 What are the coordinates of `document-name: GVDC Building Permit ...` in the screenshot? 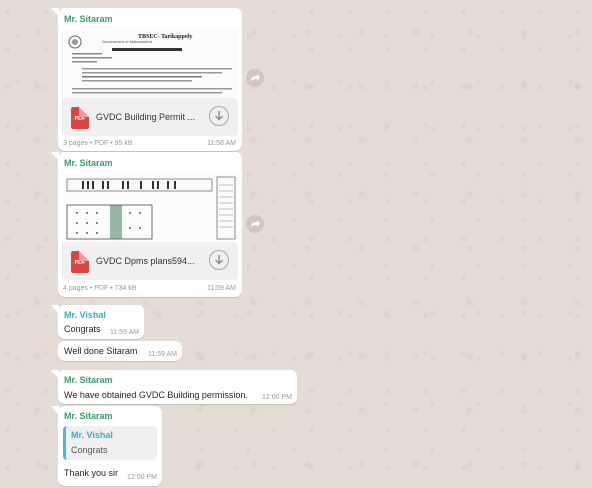 It's located at (146, 117).